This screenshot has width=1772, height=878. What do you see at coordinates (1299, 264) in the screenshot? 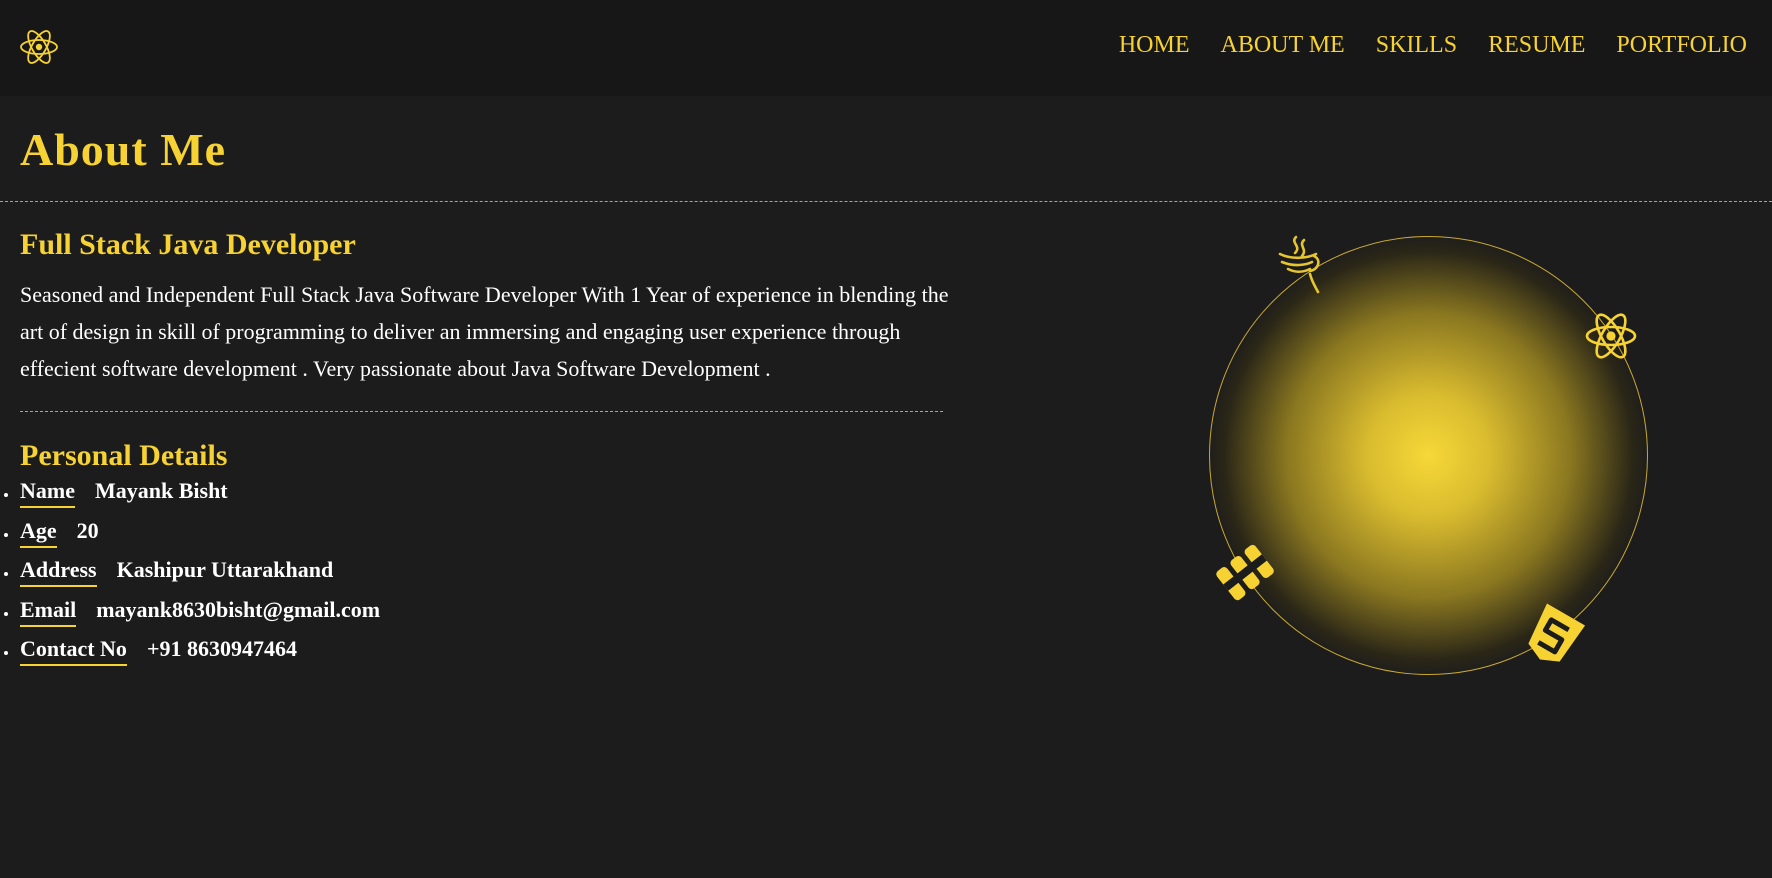
I see `java-icon` at bounding box center [1299, 264].